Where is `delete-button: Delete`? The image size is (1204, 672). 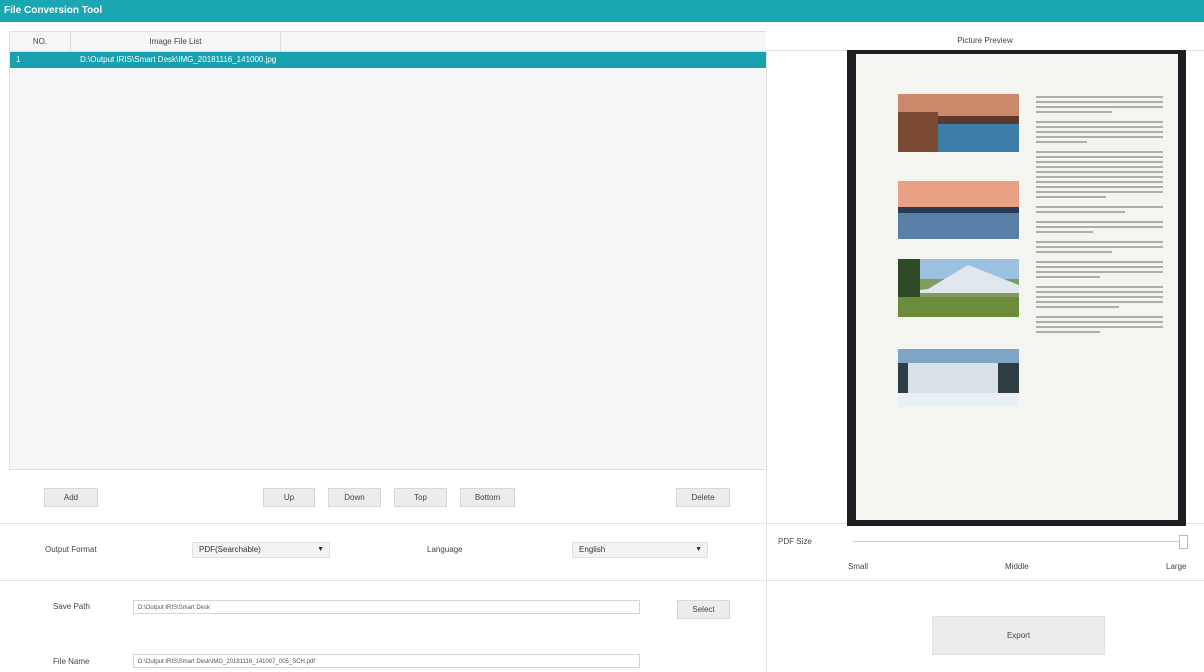
delete-button: Delete is located at coordinates (703, 497).